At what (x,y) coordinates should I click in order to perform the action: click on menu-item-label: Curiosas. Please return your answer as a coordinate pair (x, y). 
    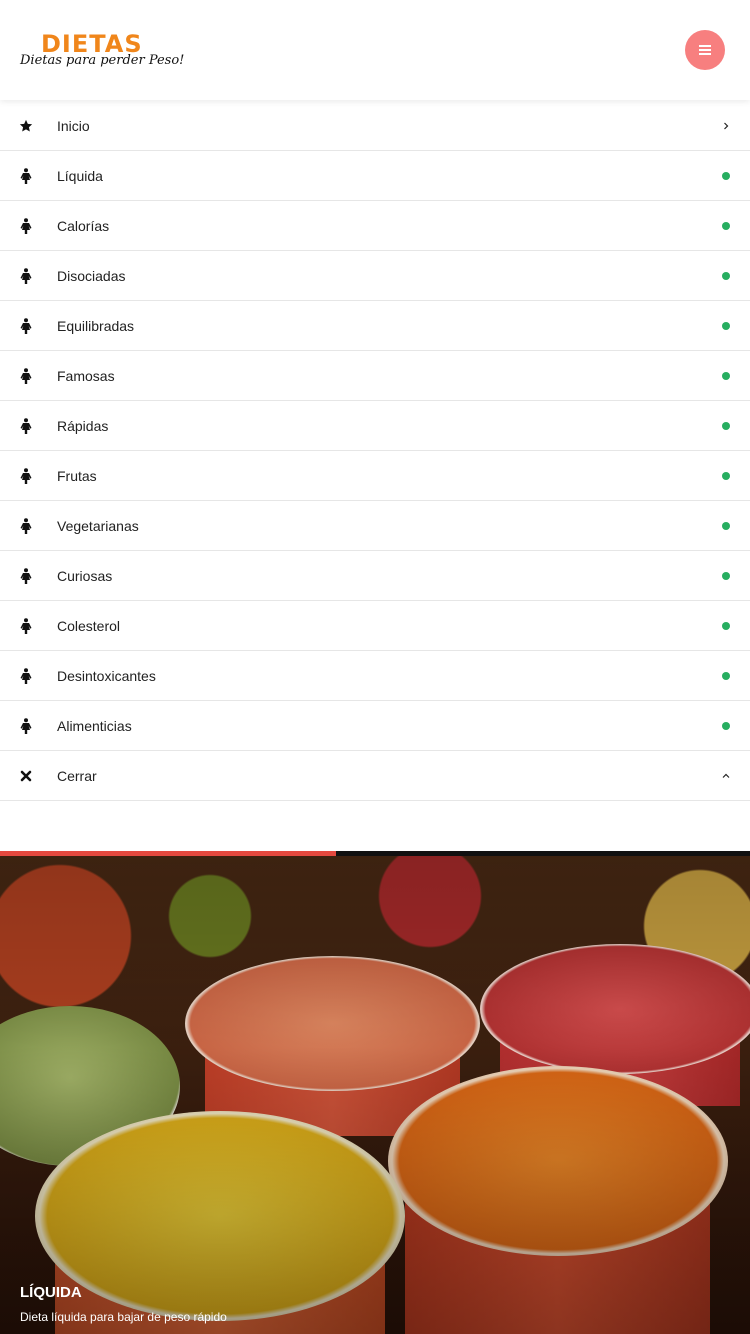
    Looking at the image, I should click on (85, 575).